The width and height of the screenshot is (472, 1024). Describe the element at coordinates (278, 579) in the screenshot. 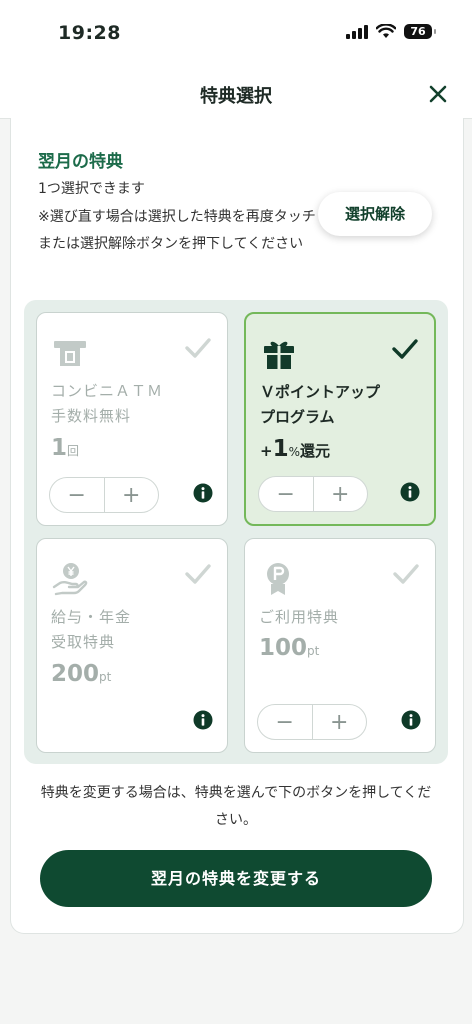

I see `point-badge-icon` at that location.